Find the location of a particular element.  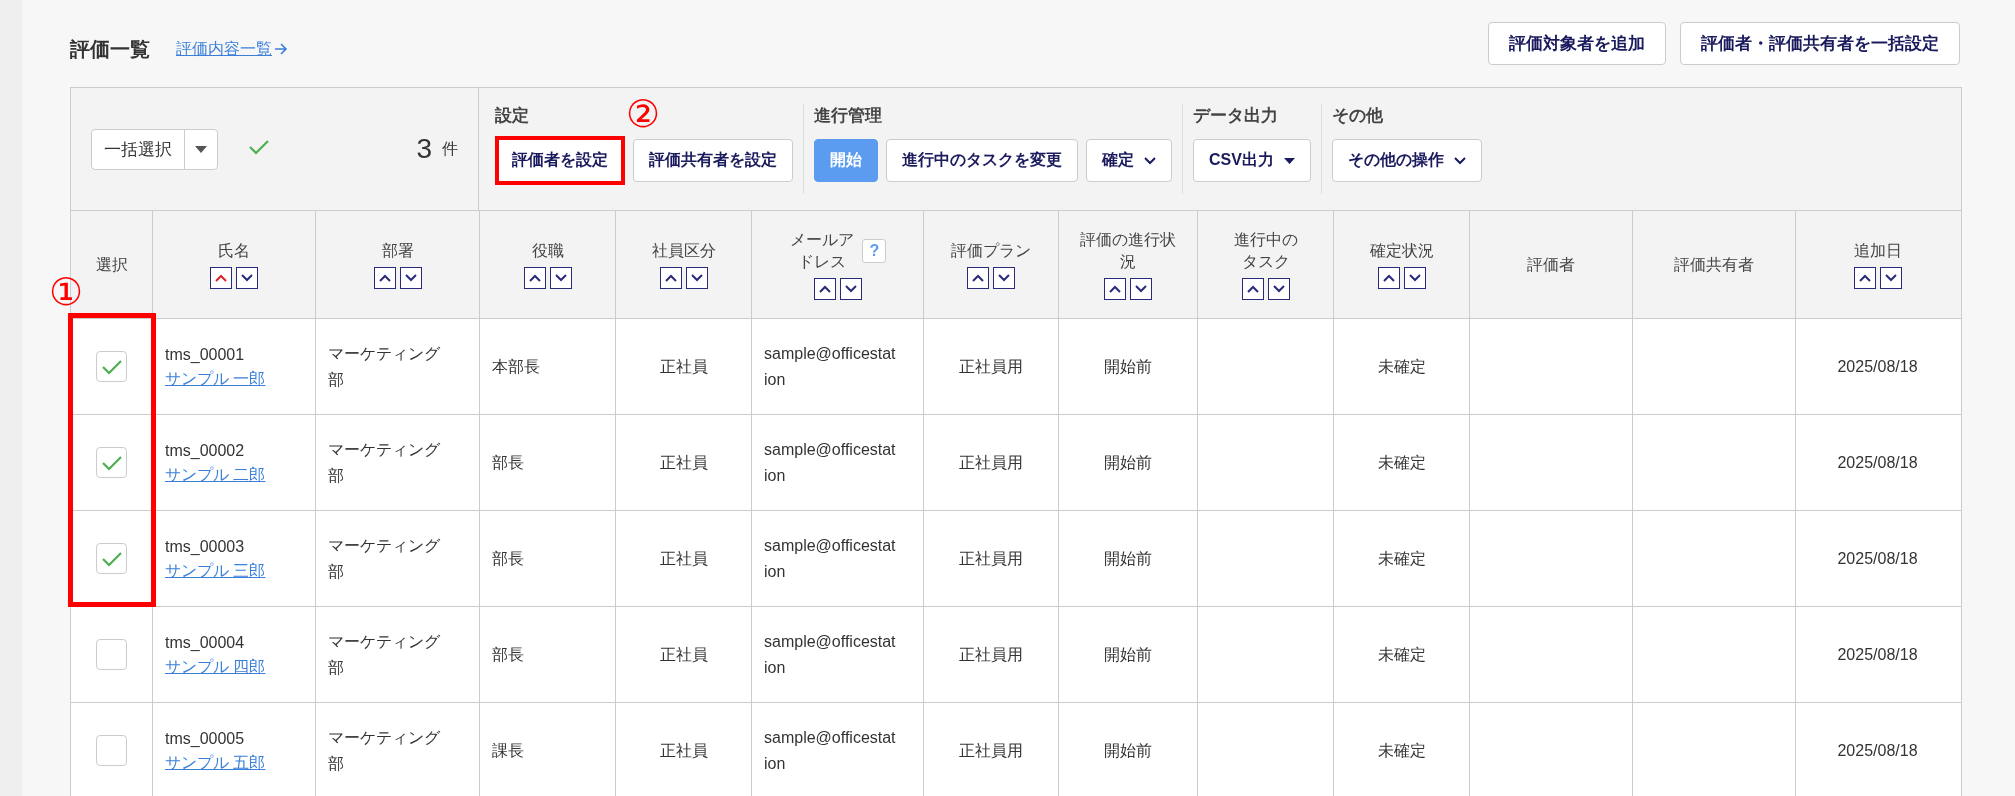

toolbar-button: 進行中のタスクを変更 is located at coordinates (982, 160).